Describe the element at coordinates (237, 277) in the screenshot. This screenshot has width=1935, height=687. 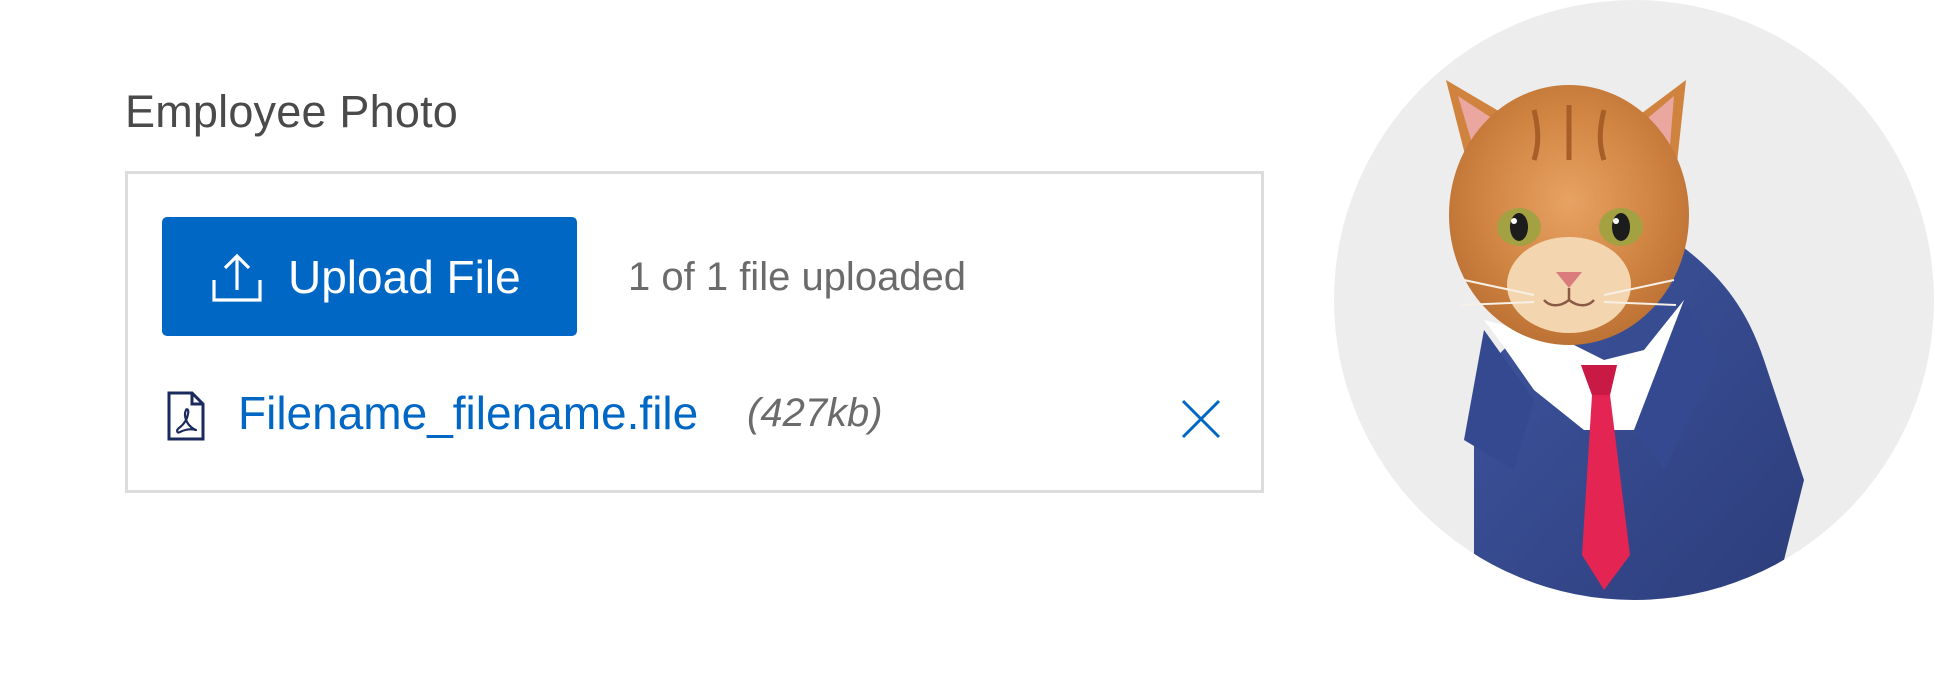
I see `upload-icon` at that location.